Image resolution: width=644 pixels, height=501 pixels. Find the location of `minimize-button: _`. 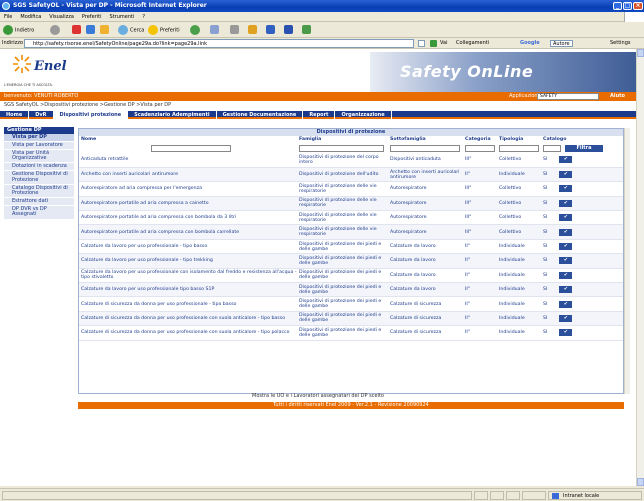

minimize-button: _ is located at coordinates (617, 6).